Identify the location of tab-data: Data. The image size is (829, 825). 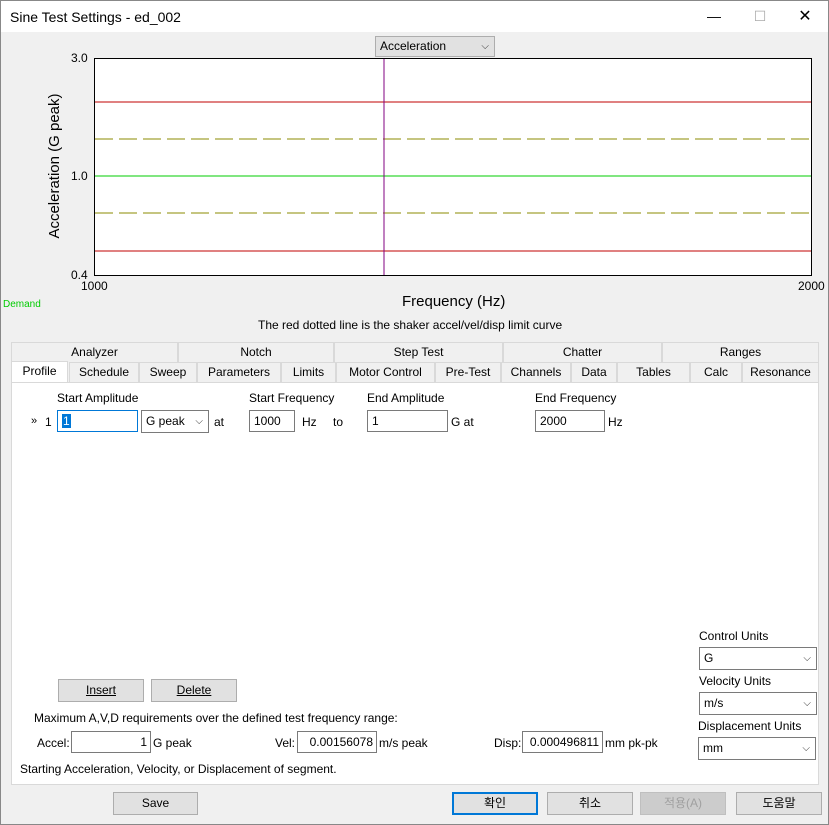
(594, 372).